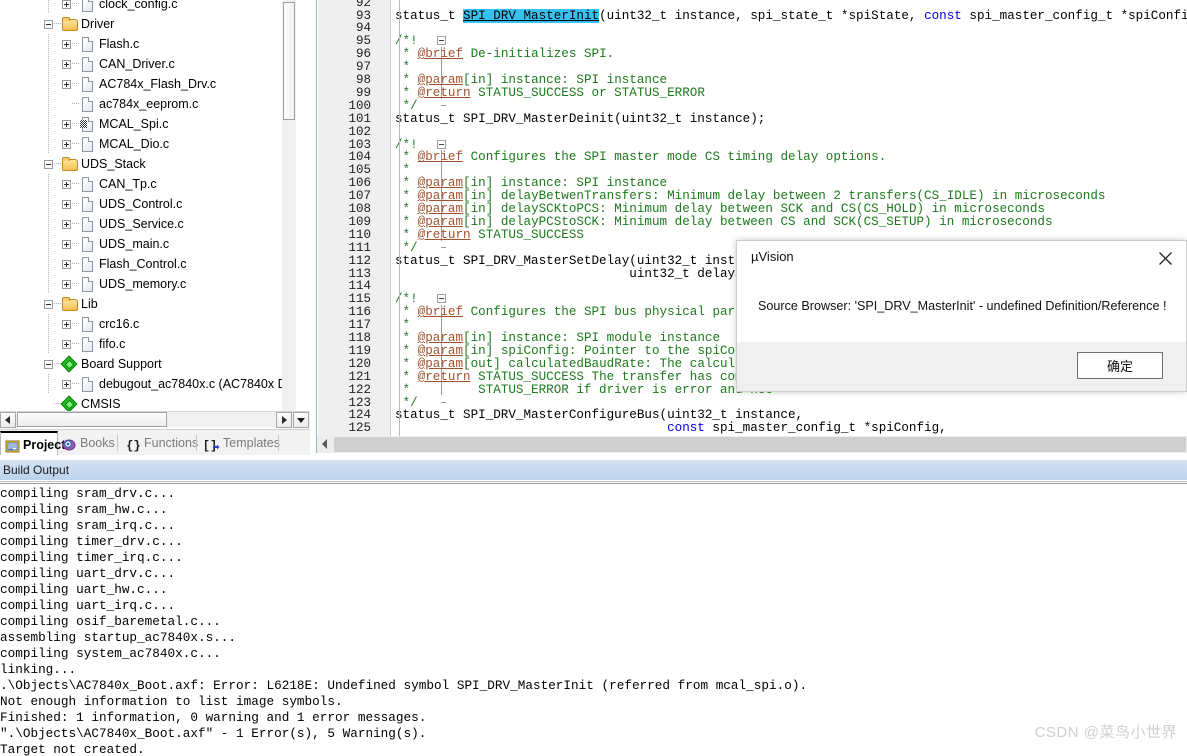 This screenshot has height=756, width=1187. What do you see at coordinates (113, 164) in the screenshot?
I see `tree-item-label: UDS_Stack` at bounding box center [113, 164].